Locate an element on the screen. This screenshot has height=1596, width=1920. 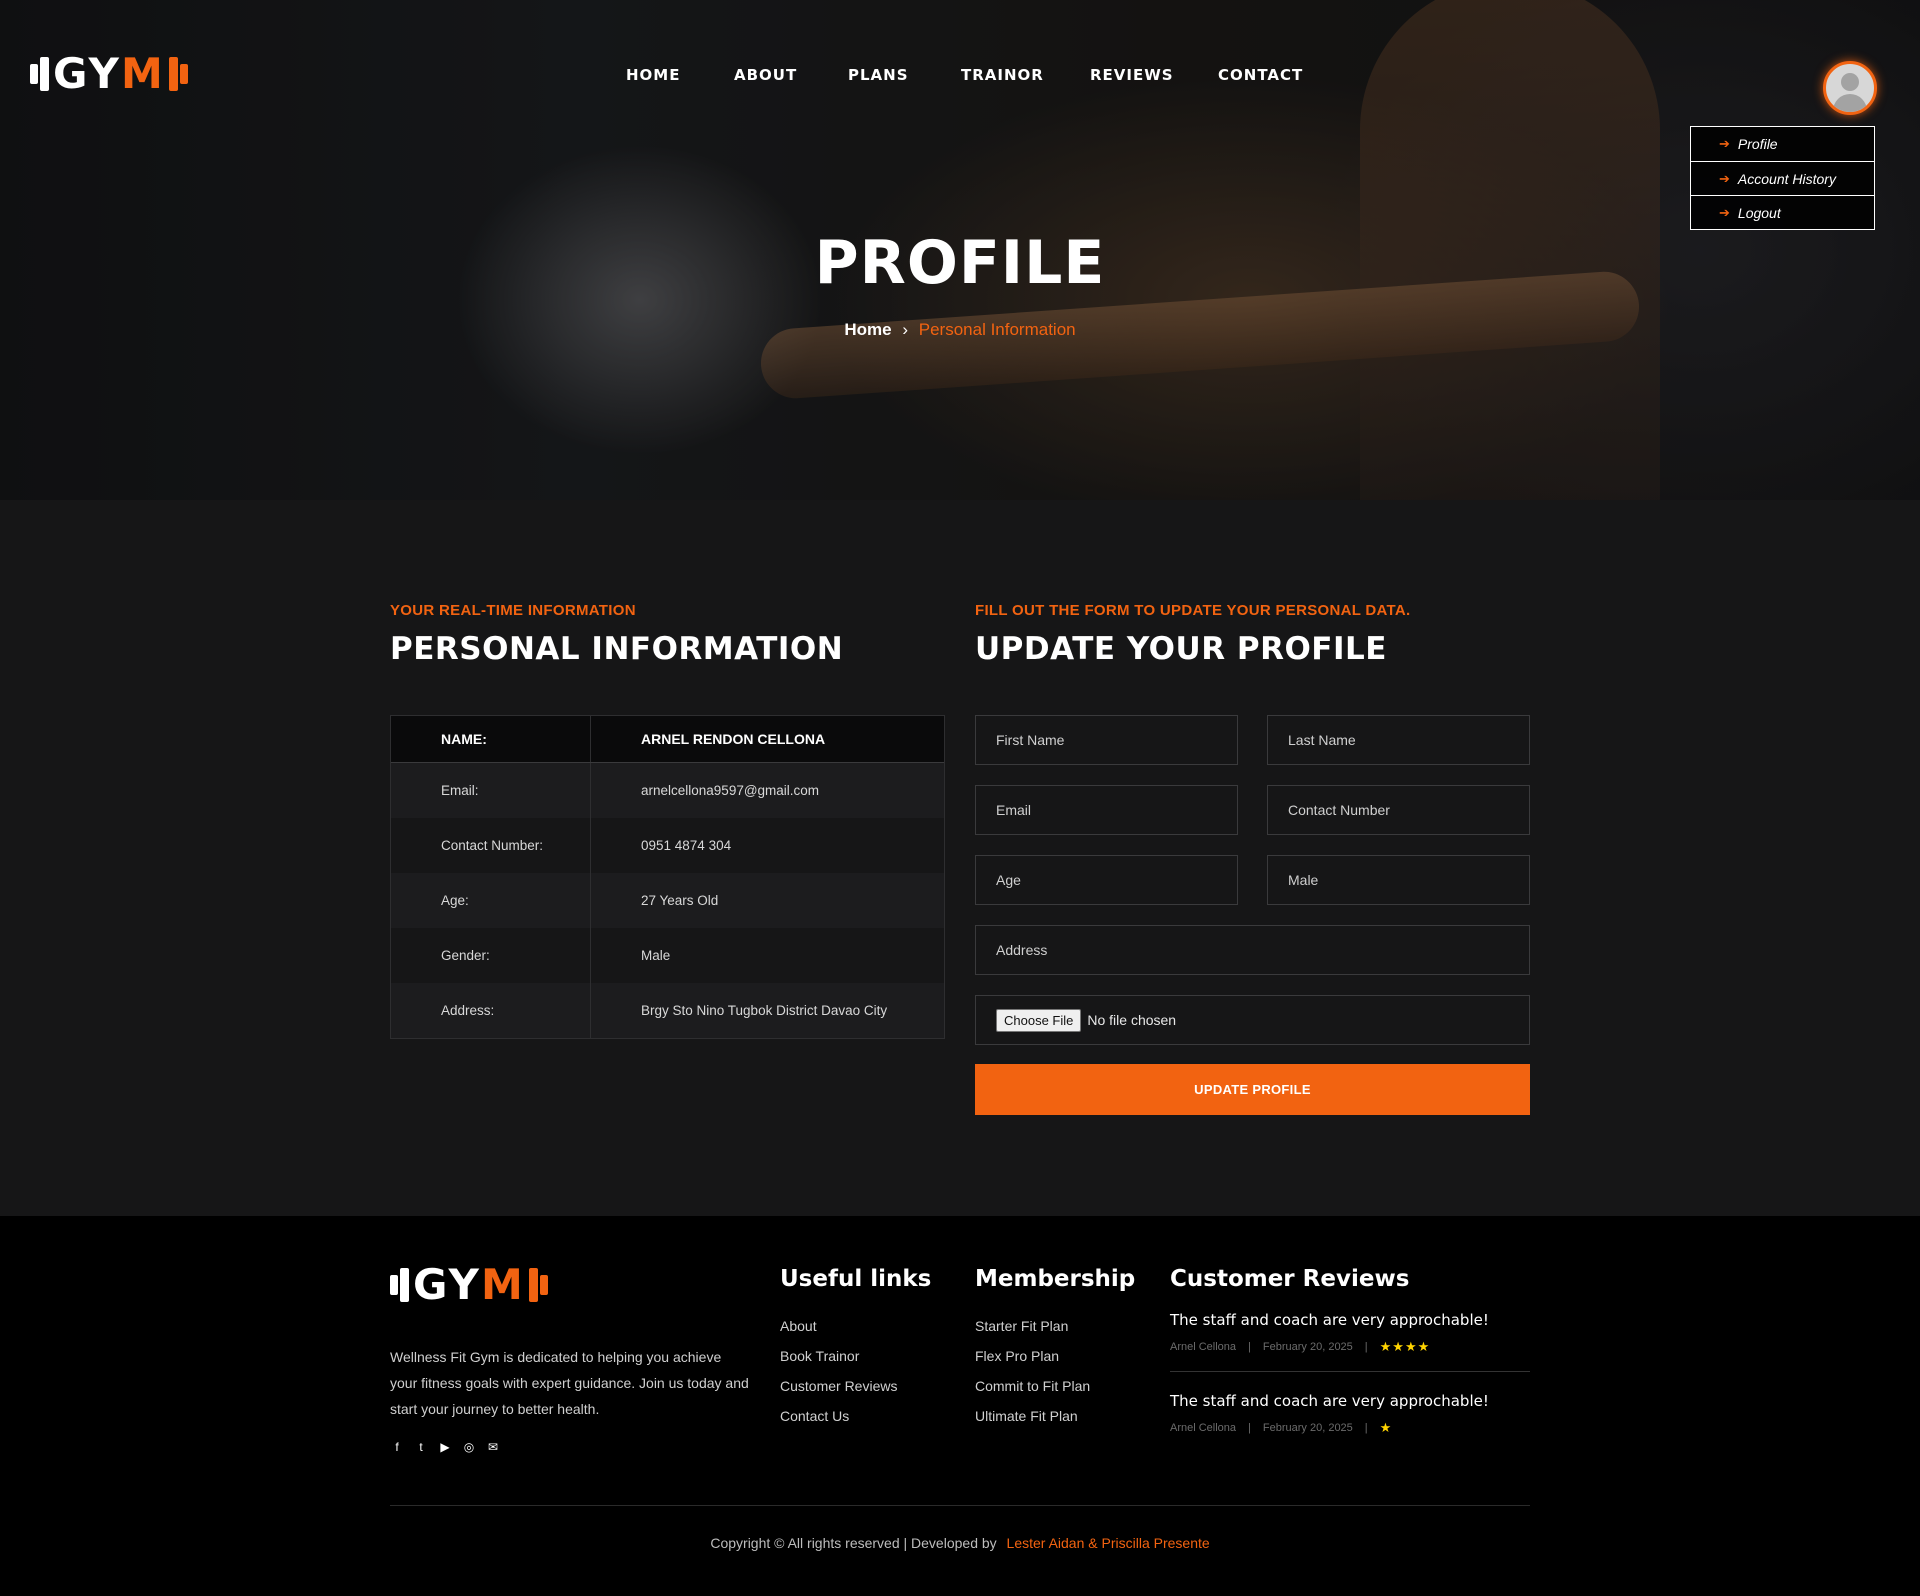
page-title: PROFILE is located at coordinates (960, 263).